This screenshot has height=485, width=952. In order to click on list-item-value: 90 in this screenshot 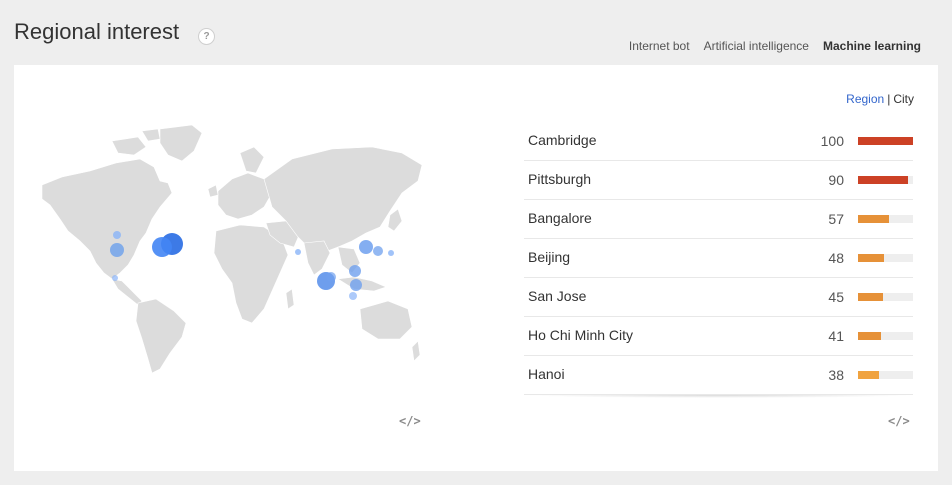, I will do `click(836, 180)`.